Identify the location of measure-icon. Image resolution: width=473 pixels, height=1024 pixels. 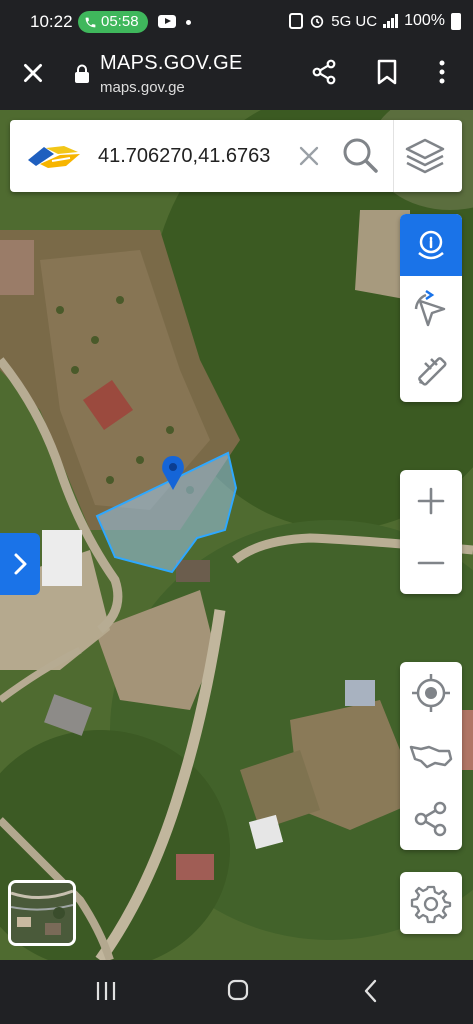
(432, 371).